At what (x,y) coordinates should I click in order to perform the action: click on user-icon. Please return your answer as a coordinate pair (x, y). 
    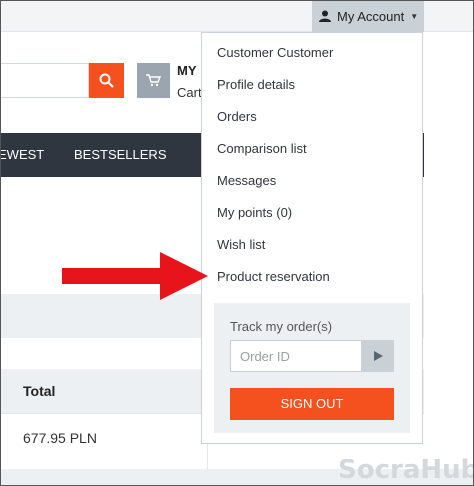
    Looking at the image, I should click on (325, 16).